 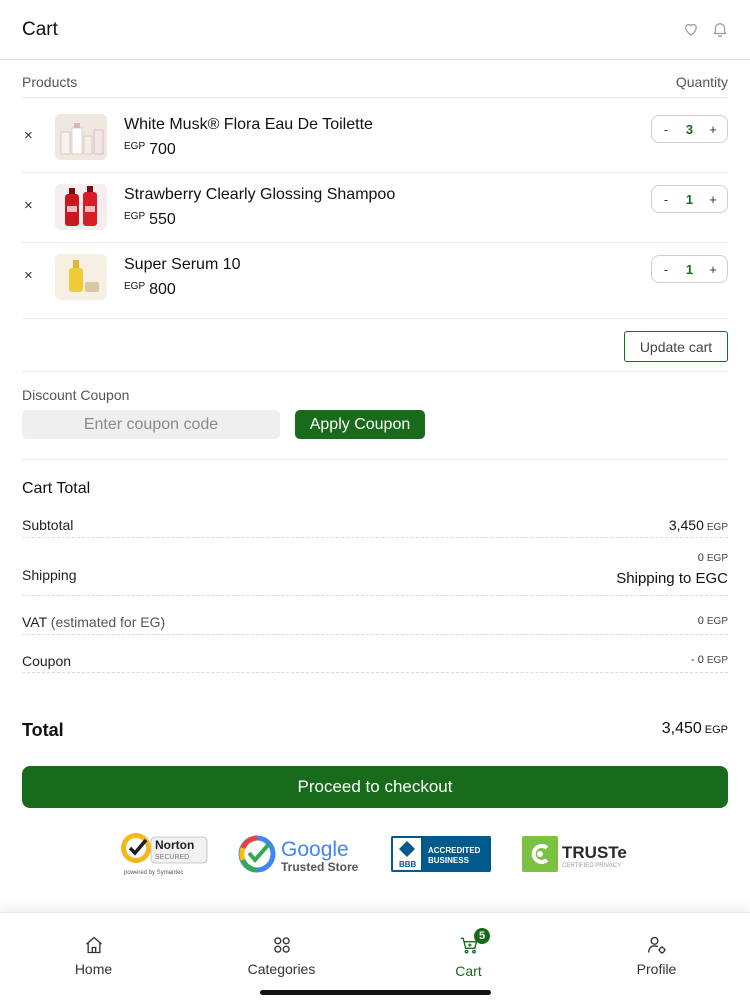 I want to click on norton-secured-badge: Norton SECURED powered by Symantec, so click(x=164, y=854).